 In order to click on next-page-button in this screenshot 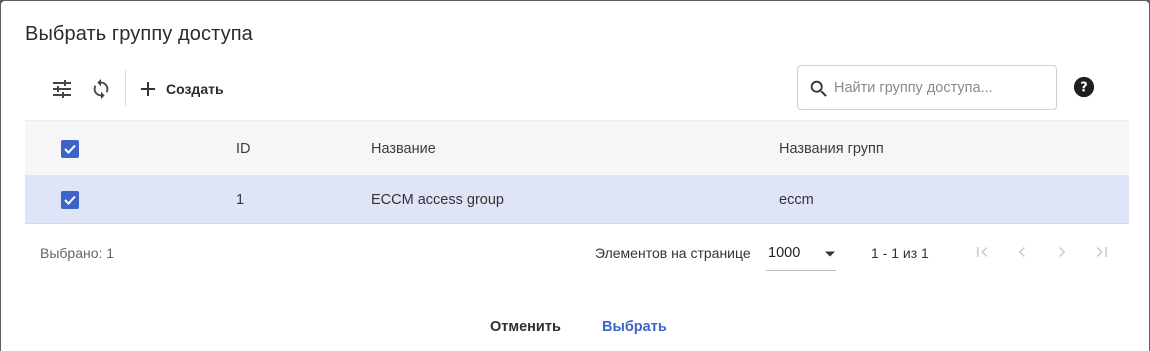, I will do `click(1062, 252)`.